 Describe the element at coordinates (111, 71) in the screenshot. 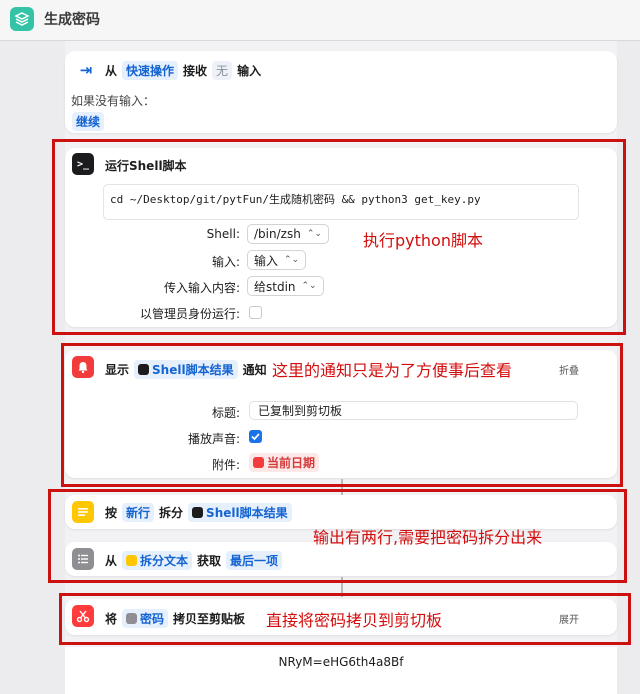

I see `input-prefix: 从` at that location.